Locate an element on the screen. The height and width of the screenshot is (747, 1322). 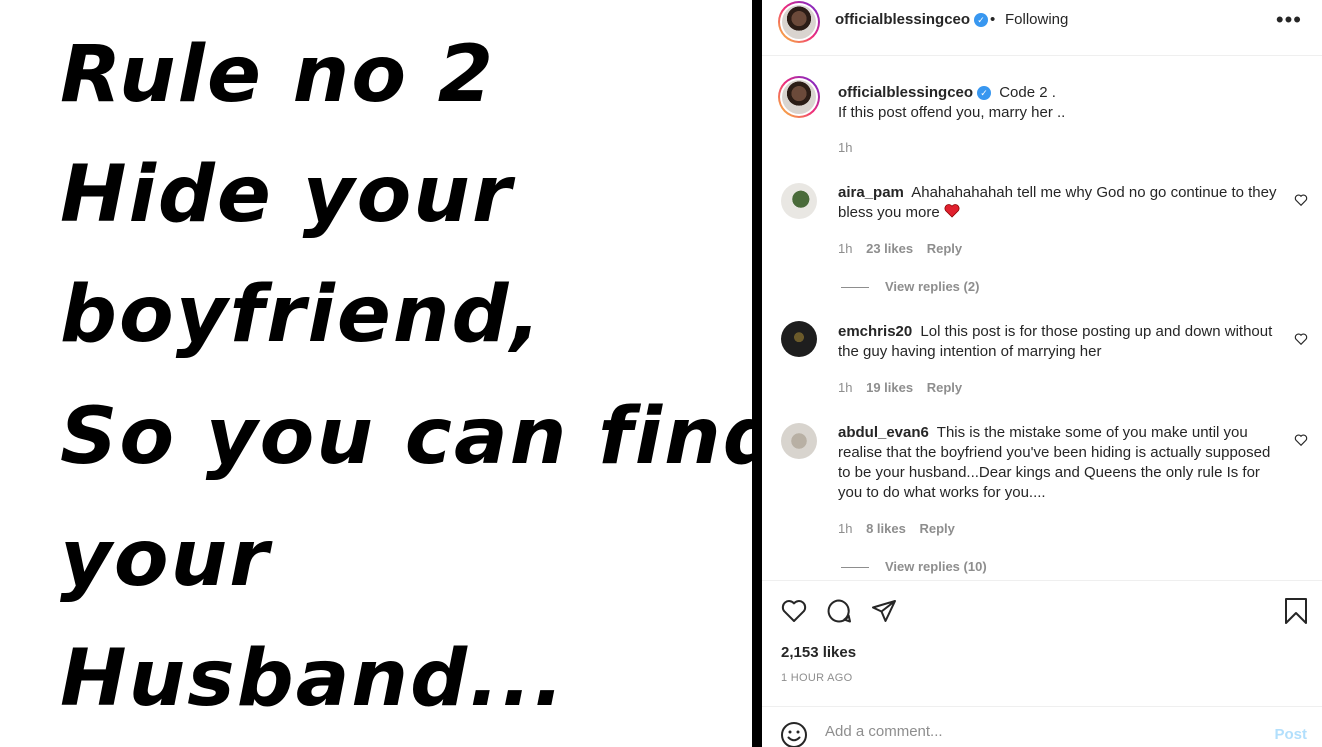
post-image-text-line: So you can find is located at coordinates (406, 437).